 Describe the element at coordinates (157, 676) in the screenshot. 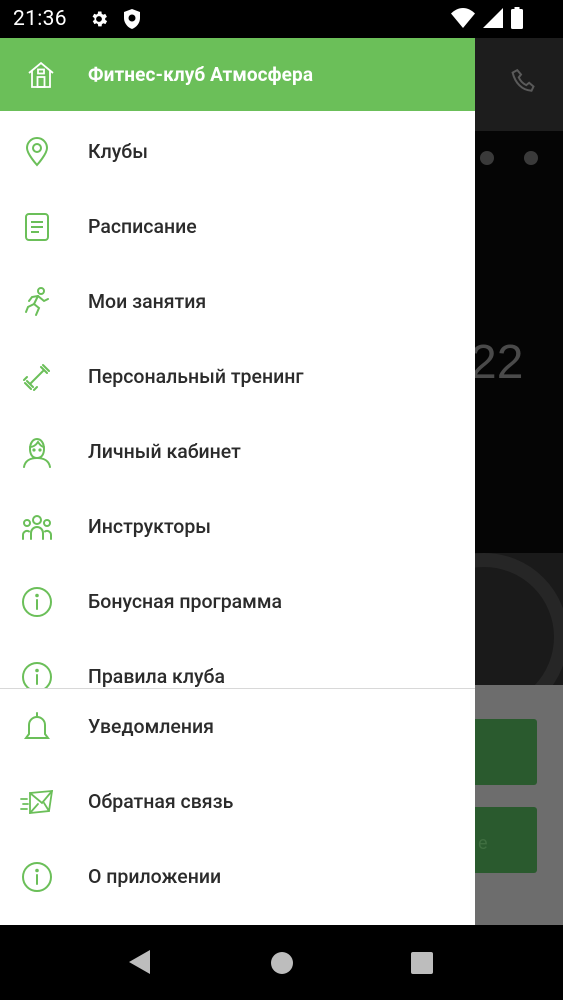

I see `menu-item-label: Правила клуба` at that location.